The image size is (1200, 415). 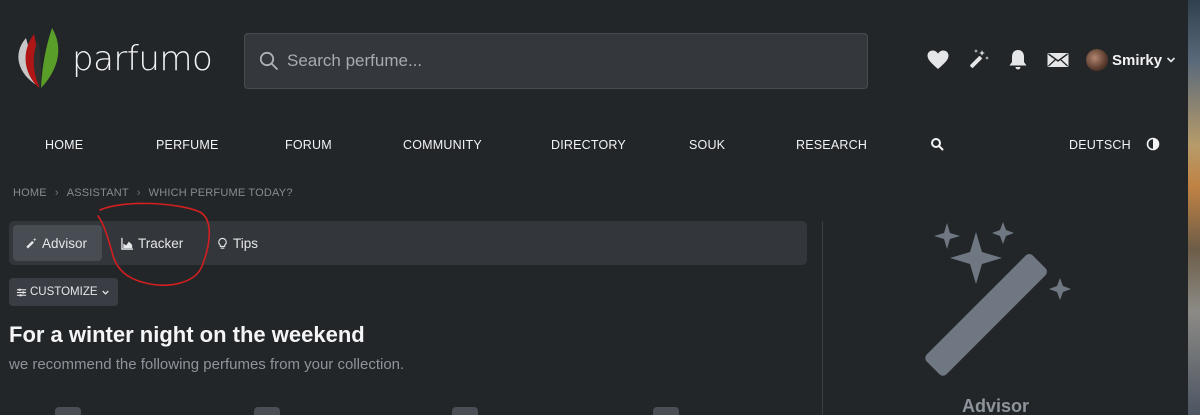 I want to click on customize-button: CUSTOMIZE, so click(x=63, y=292).